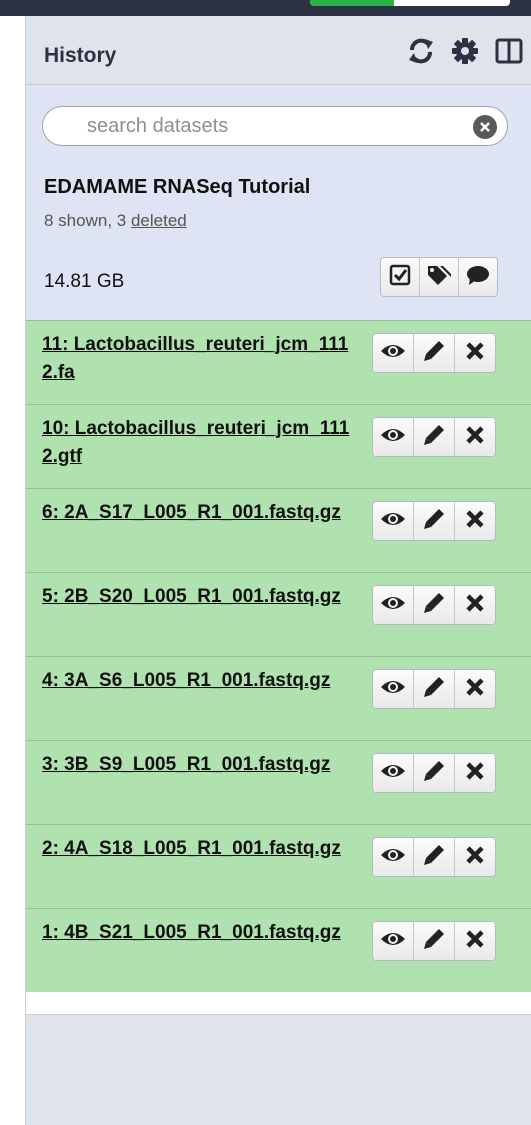 This screenshot has width=531, height=1125. I want to click on refresh-icon, so click(421, 51).